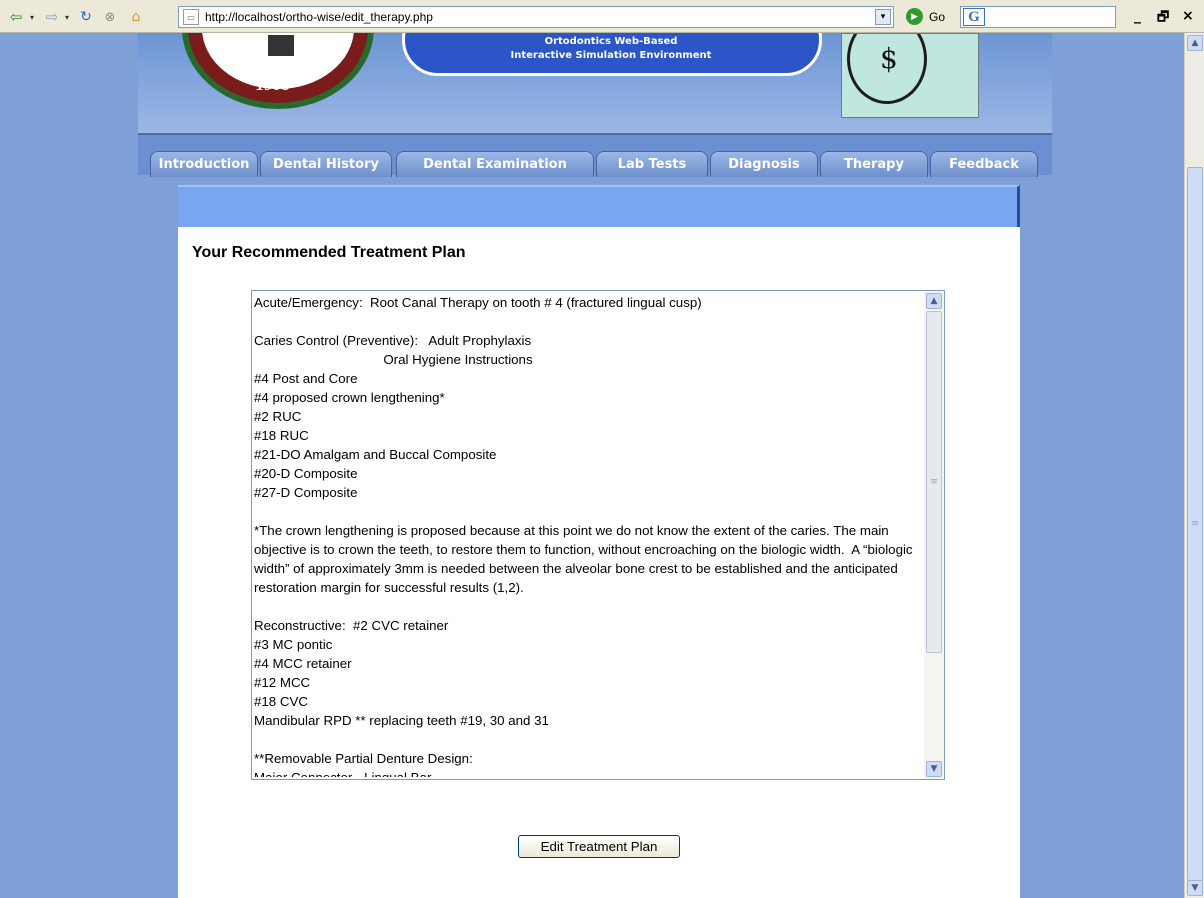 Image resolution: width=1204 pixels, height=898 pixels. I want to click on caduceus-icon: $, so click(889, 58).